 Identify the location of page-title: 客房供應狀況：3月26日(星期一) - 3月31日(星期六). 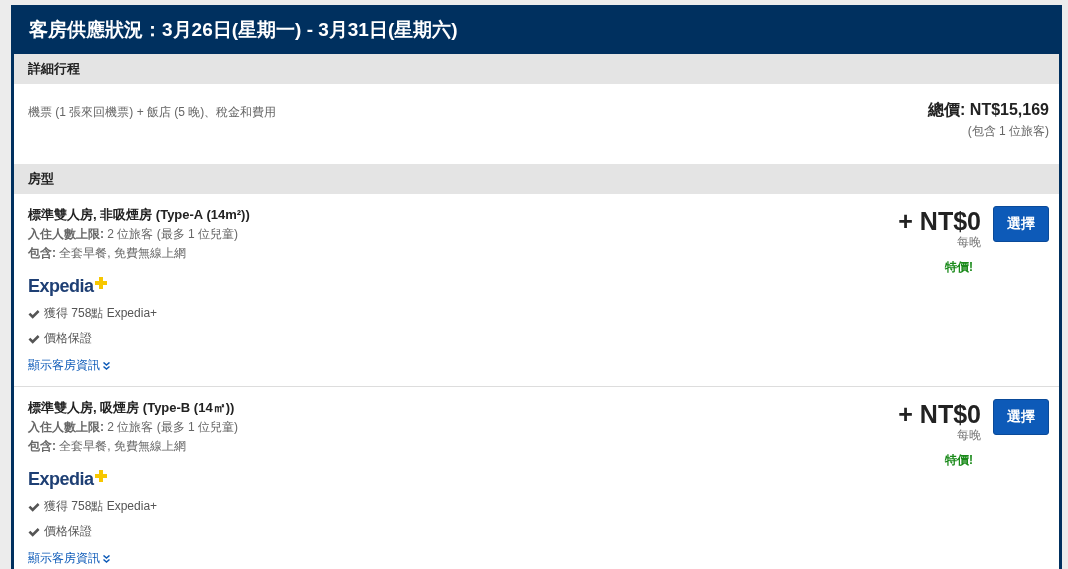
(243, 29).